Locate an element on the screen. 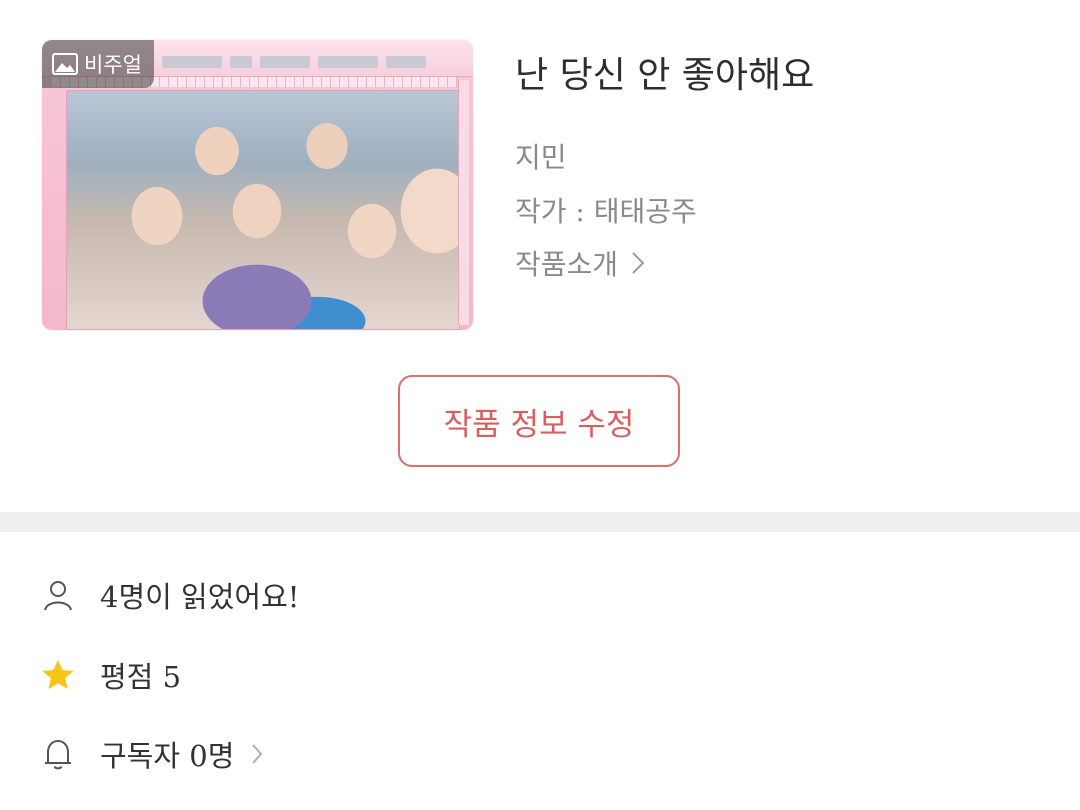 The image size is (1080, 810). rating-row: 평점 5 is located at coordinates (110, 675).